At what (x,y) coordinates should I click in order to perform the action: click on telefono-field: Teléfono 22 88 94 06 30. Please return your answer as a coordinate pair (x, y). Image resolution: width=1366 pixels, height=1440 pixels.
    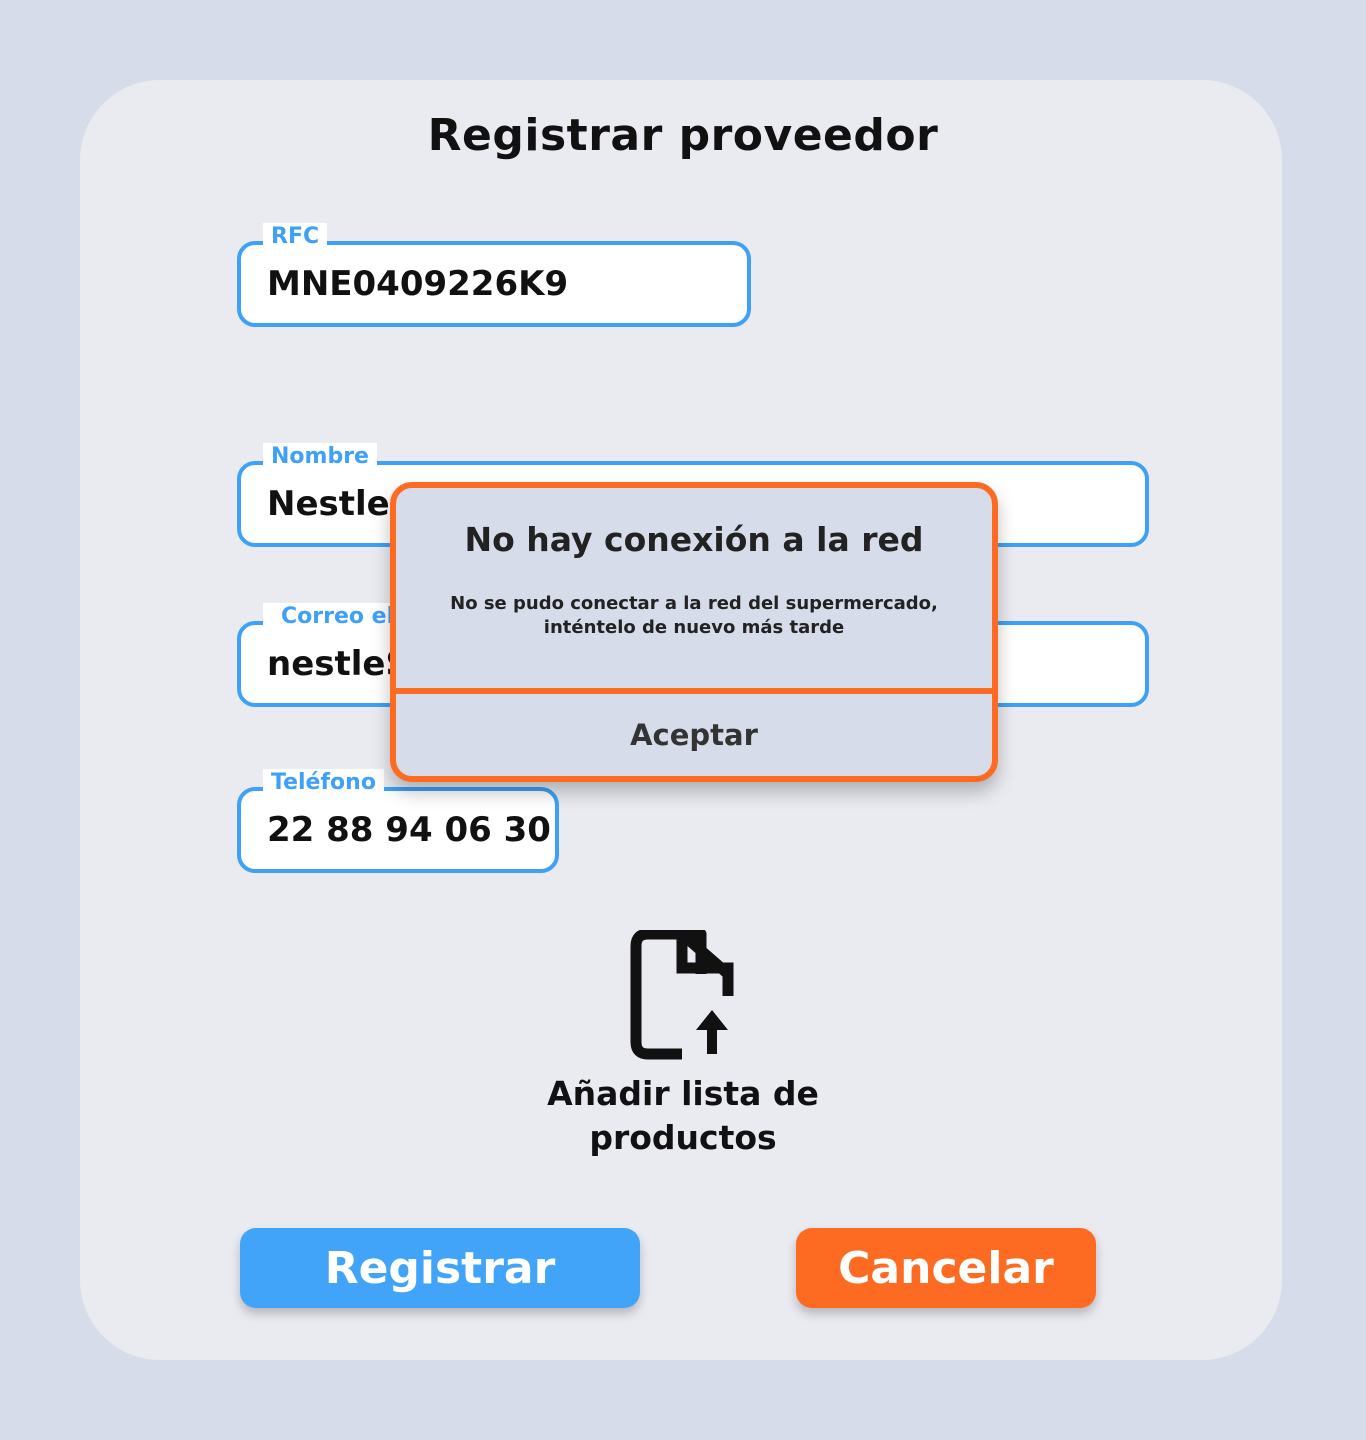
    Looking at the image, I should click on (398, 821).